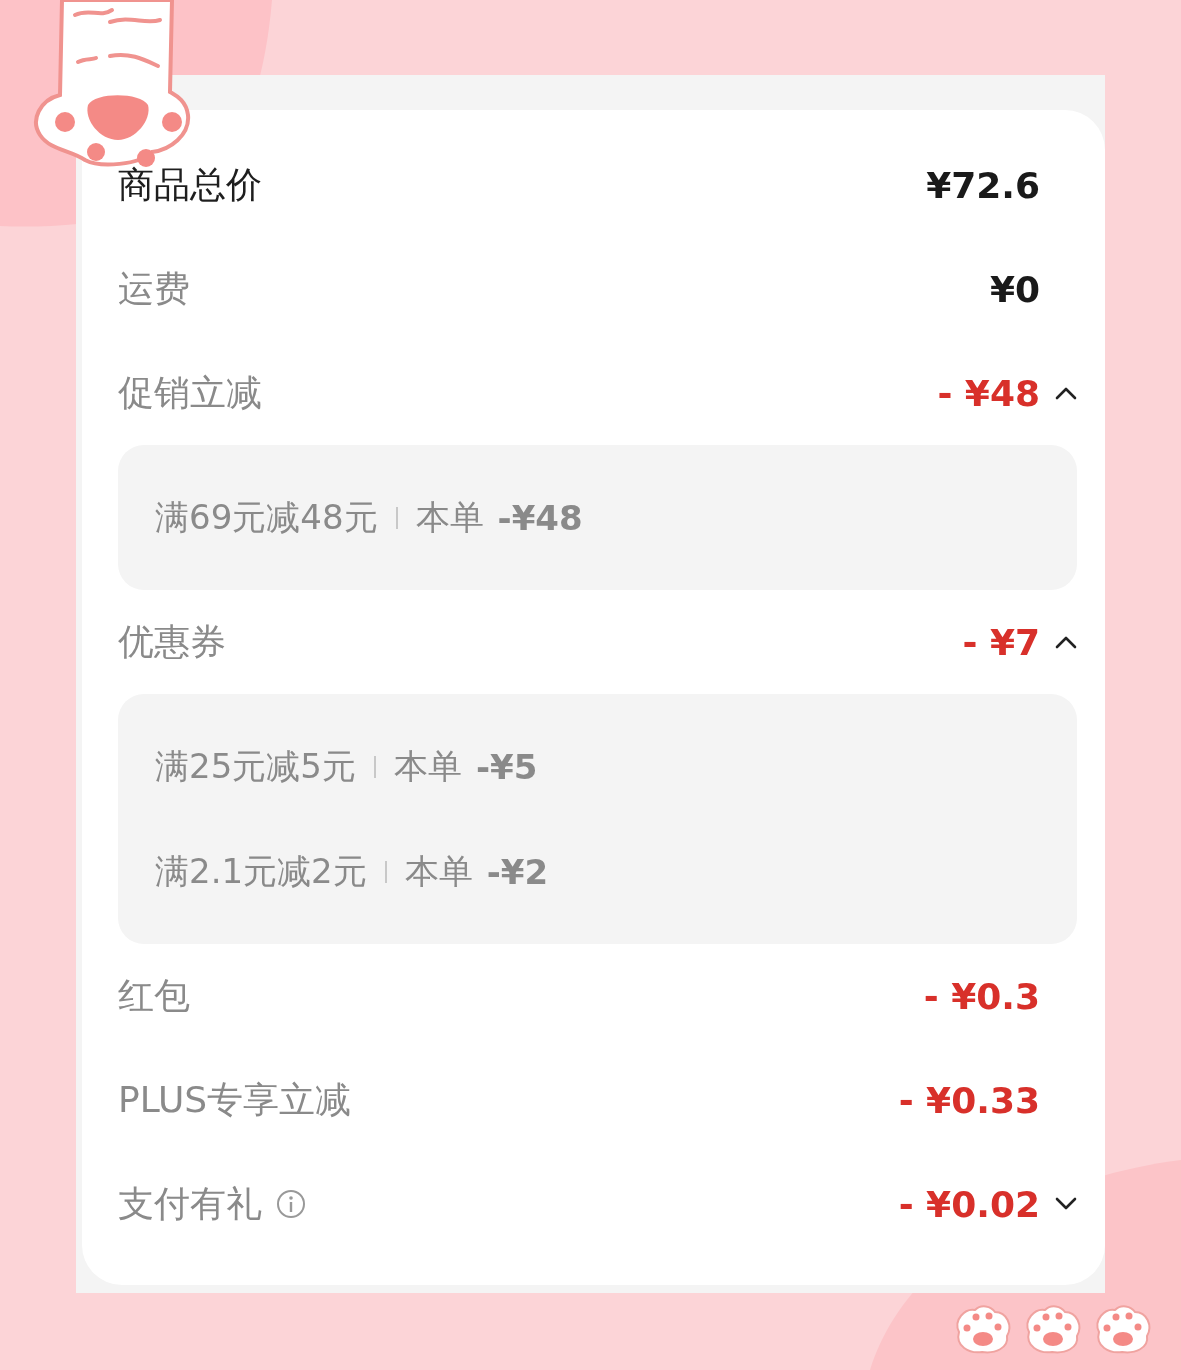  I want to click on amount-value: - ¥0.3, so click(981, 996).